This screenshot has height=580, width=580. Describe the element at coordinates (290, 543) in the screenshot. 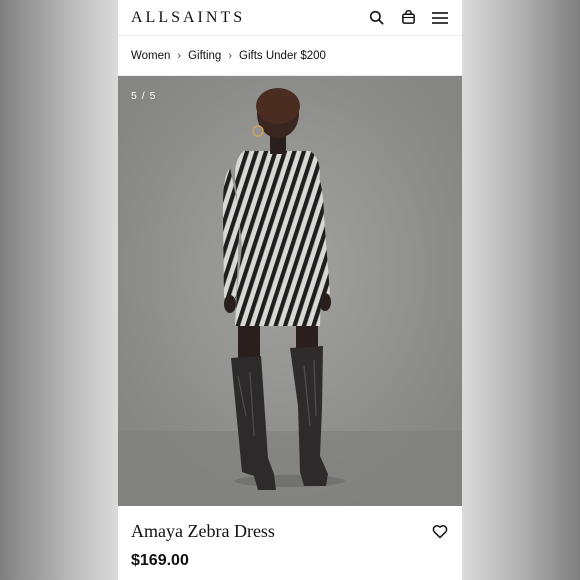

I see `product-info: Amaya Zebra Dress $169.00` at that location.